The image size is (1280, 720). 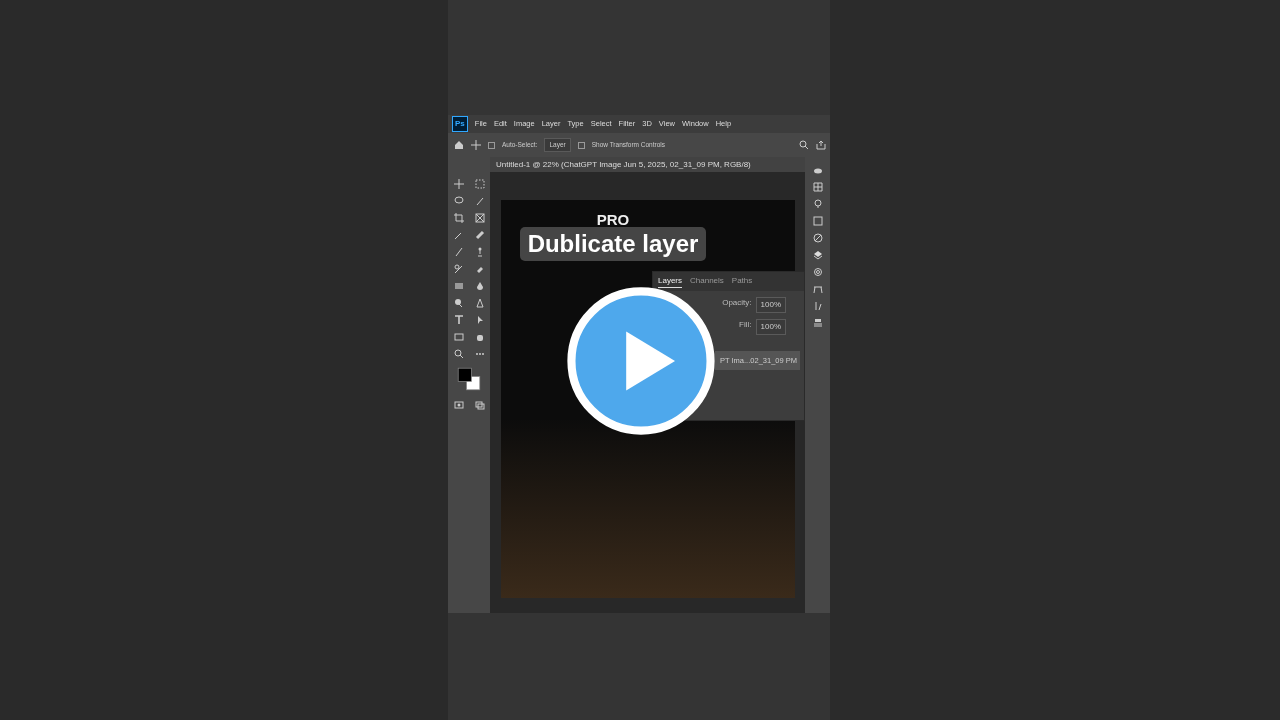 I want to click on type-icon, so click(x=458, y=319).